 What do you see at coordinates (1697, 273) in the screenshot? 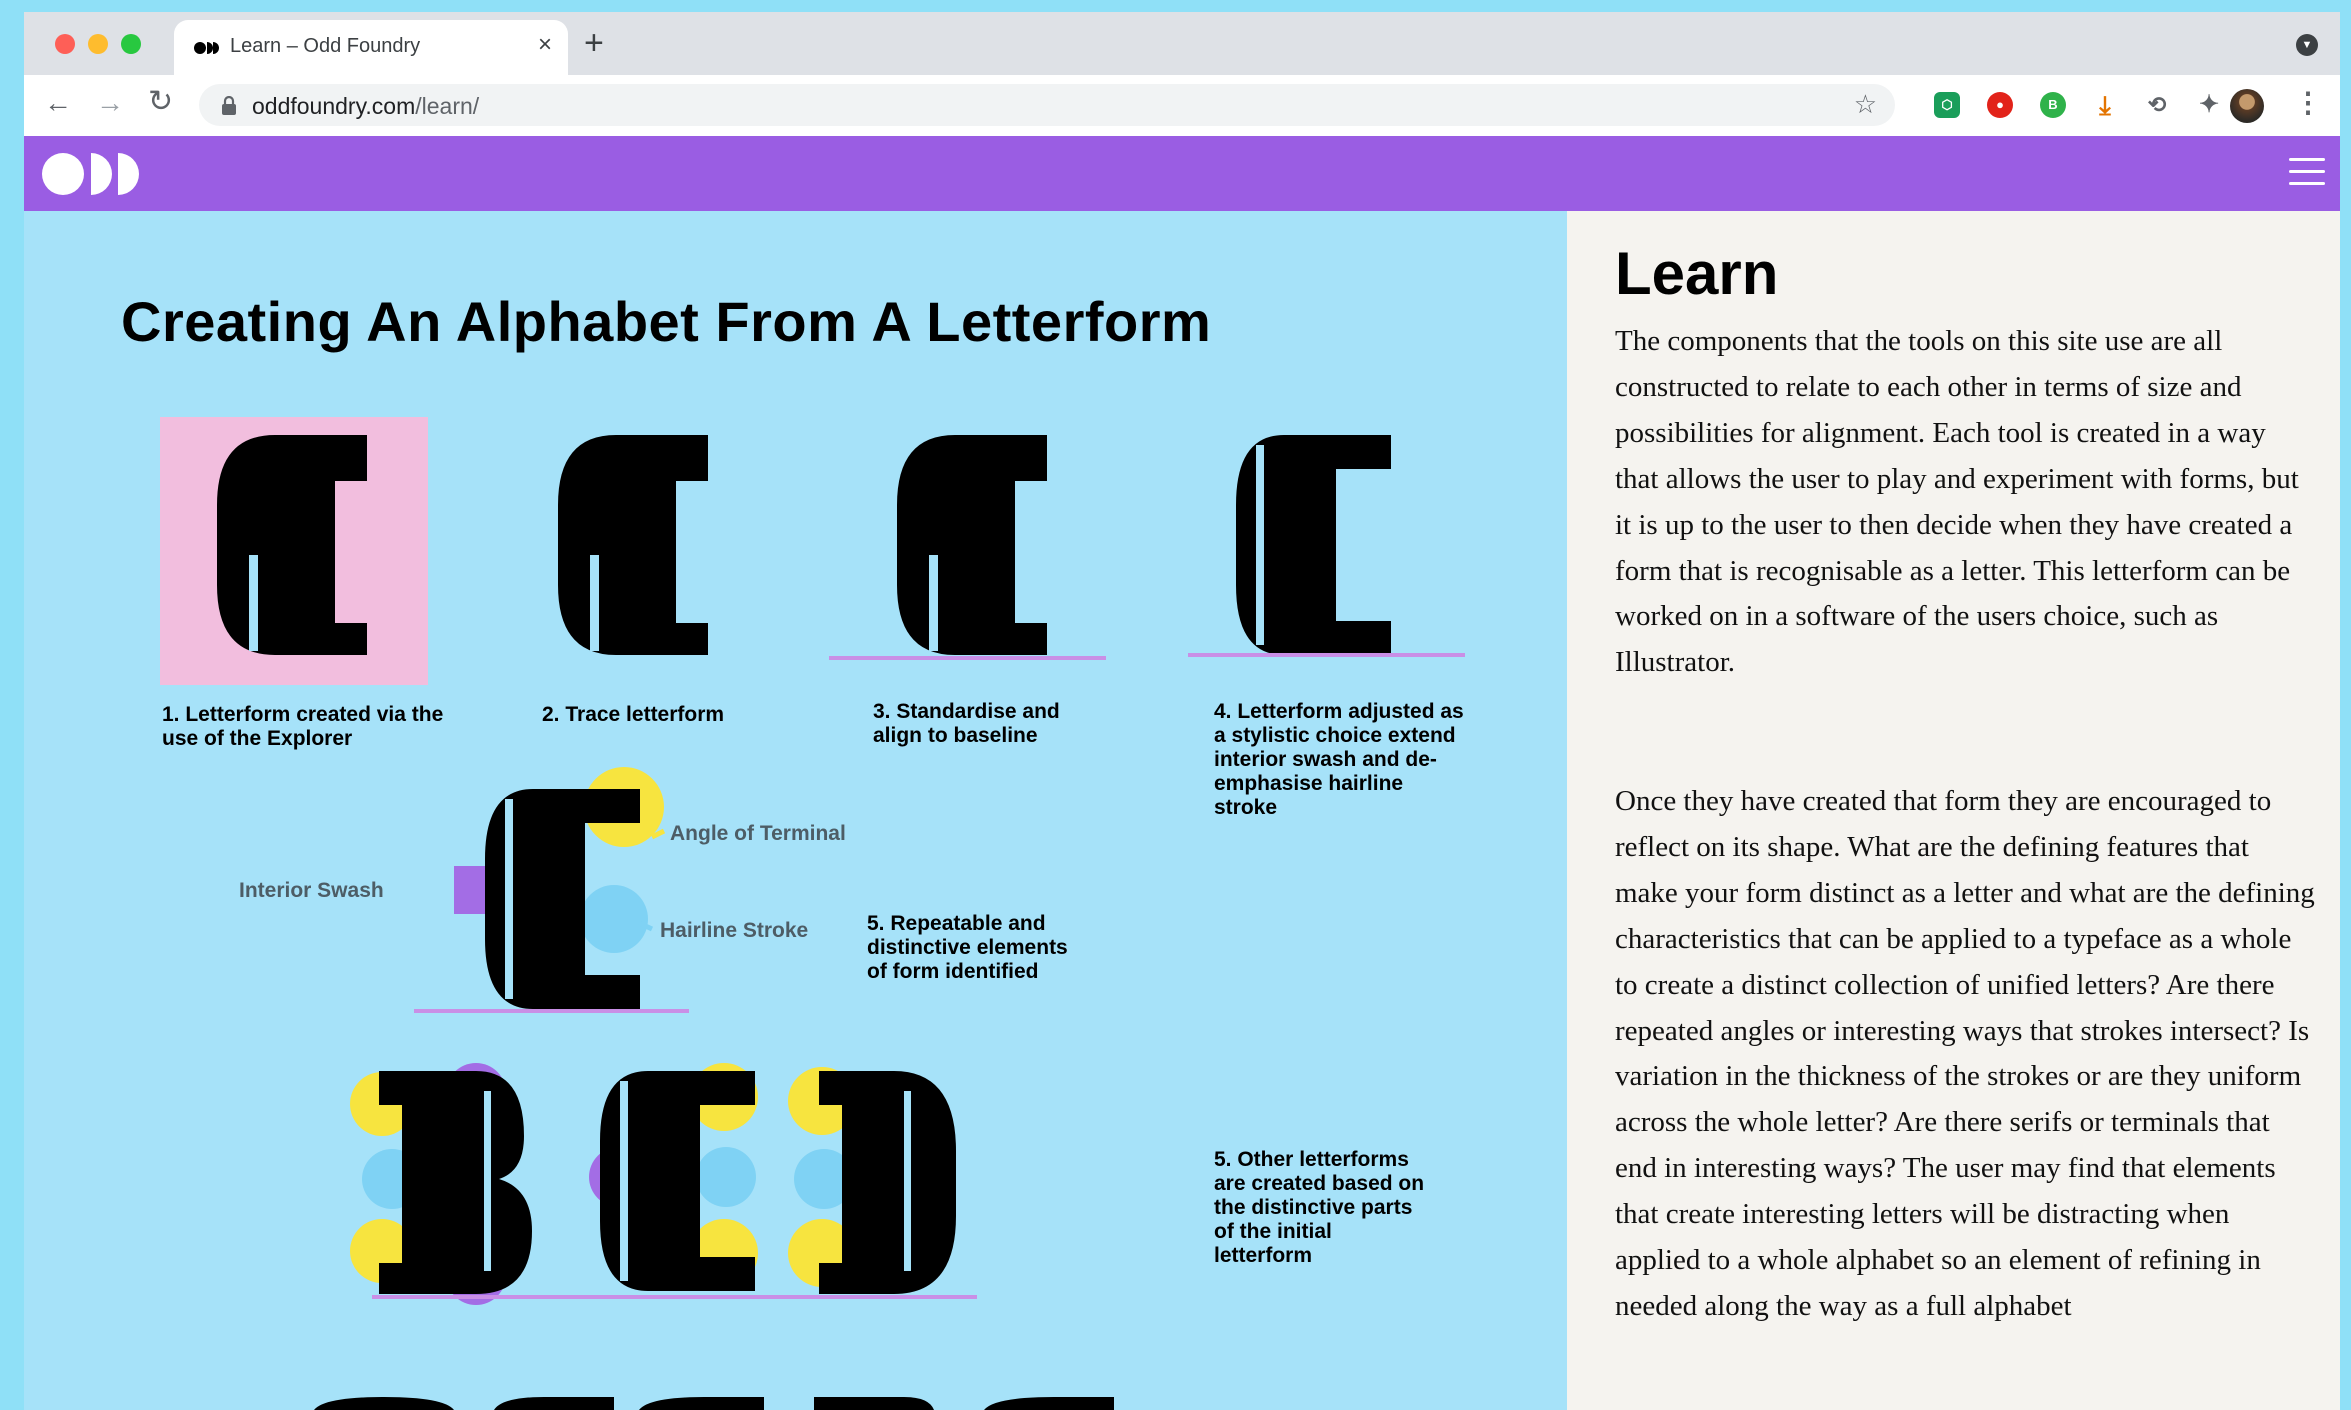
I see `page-title: Learn` at bounding box center [1697, 273].